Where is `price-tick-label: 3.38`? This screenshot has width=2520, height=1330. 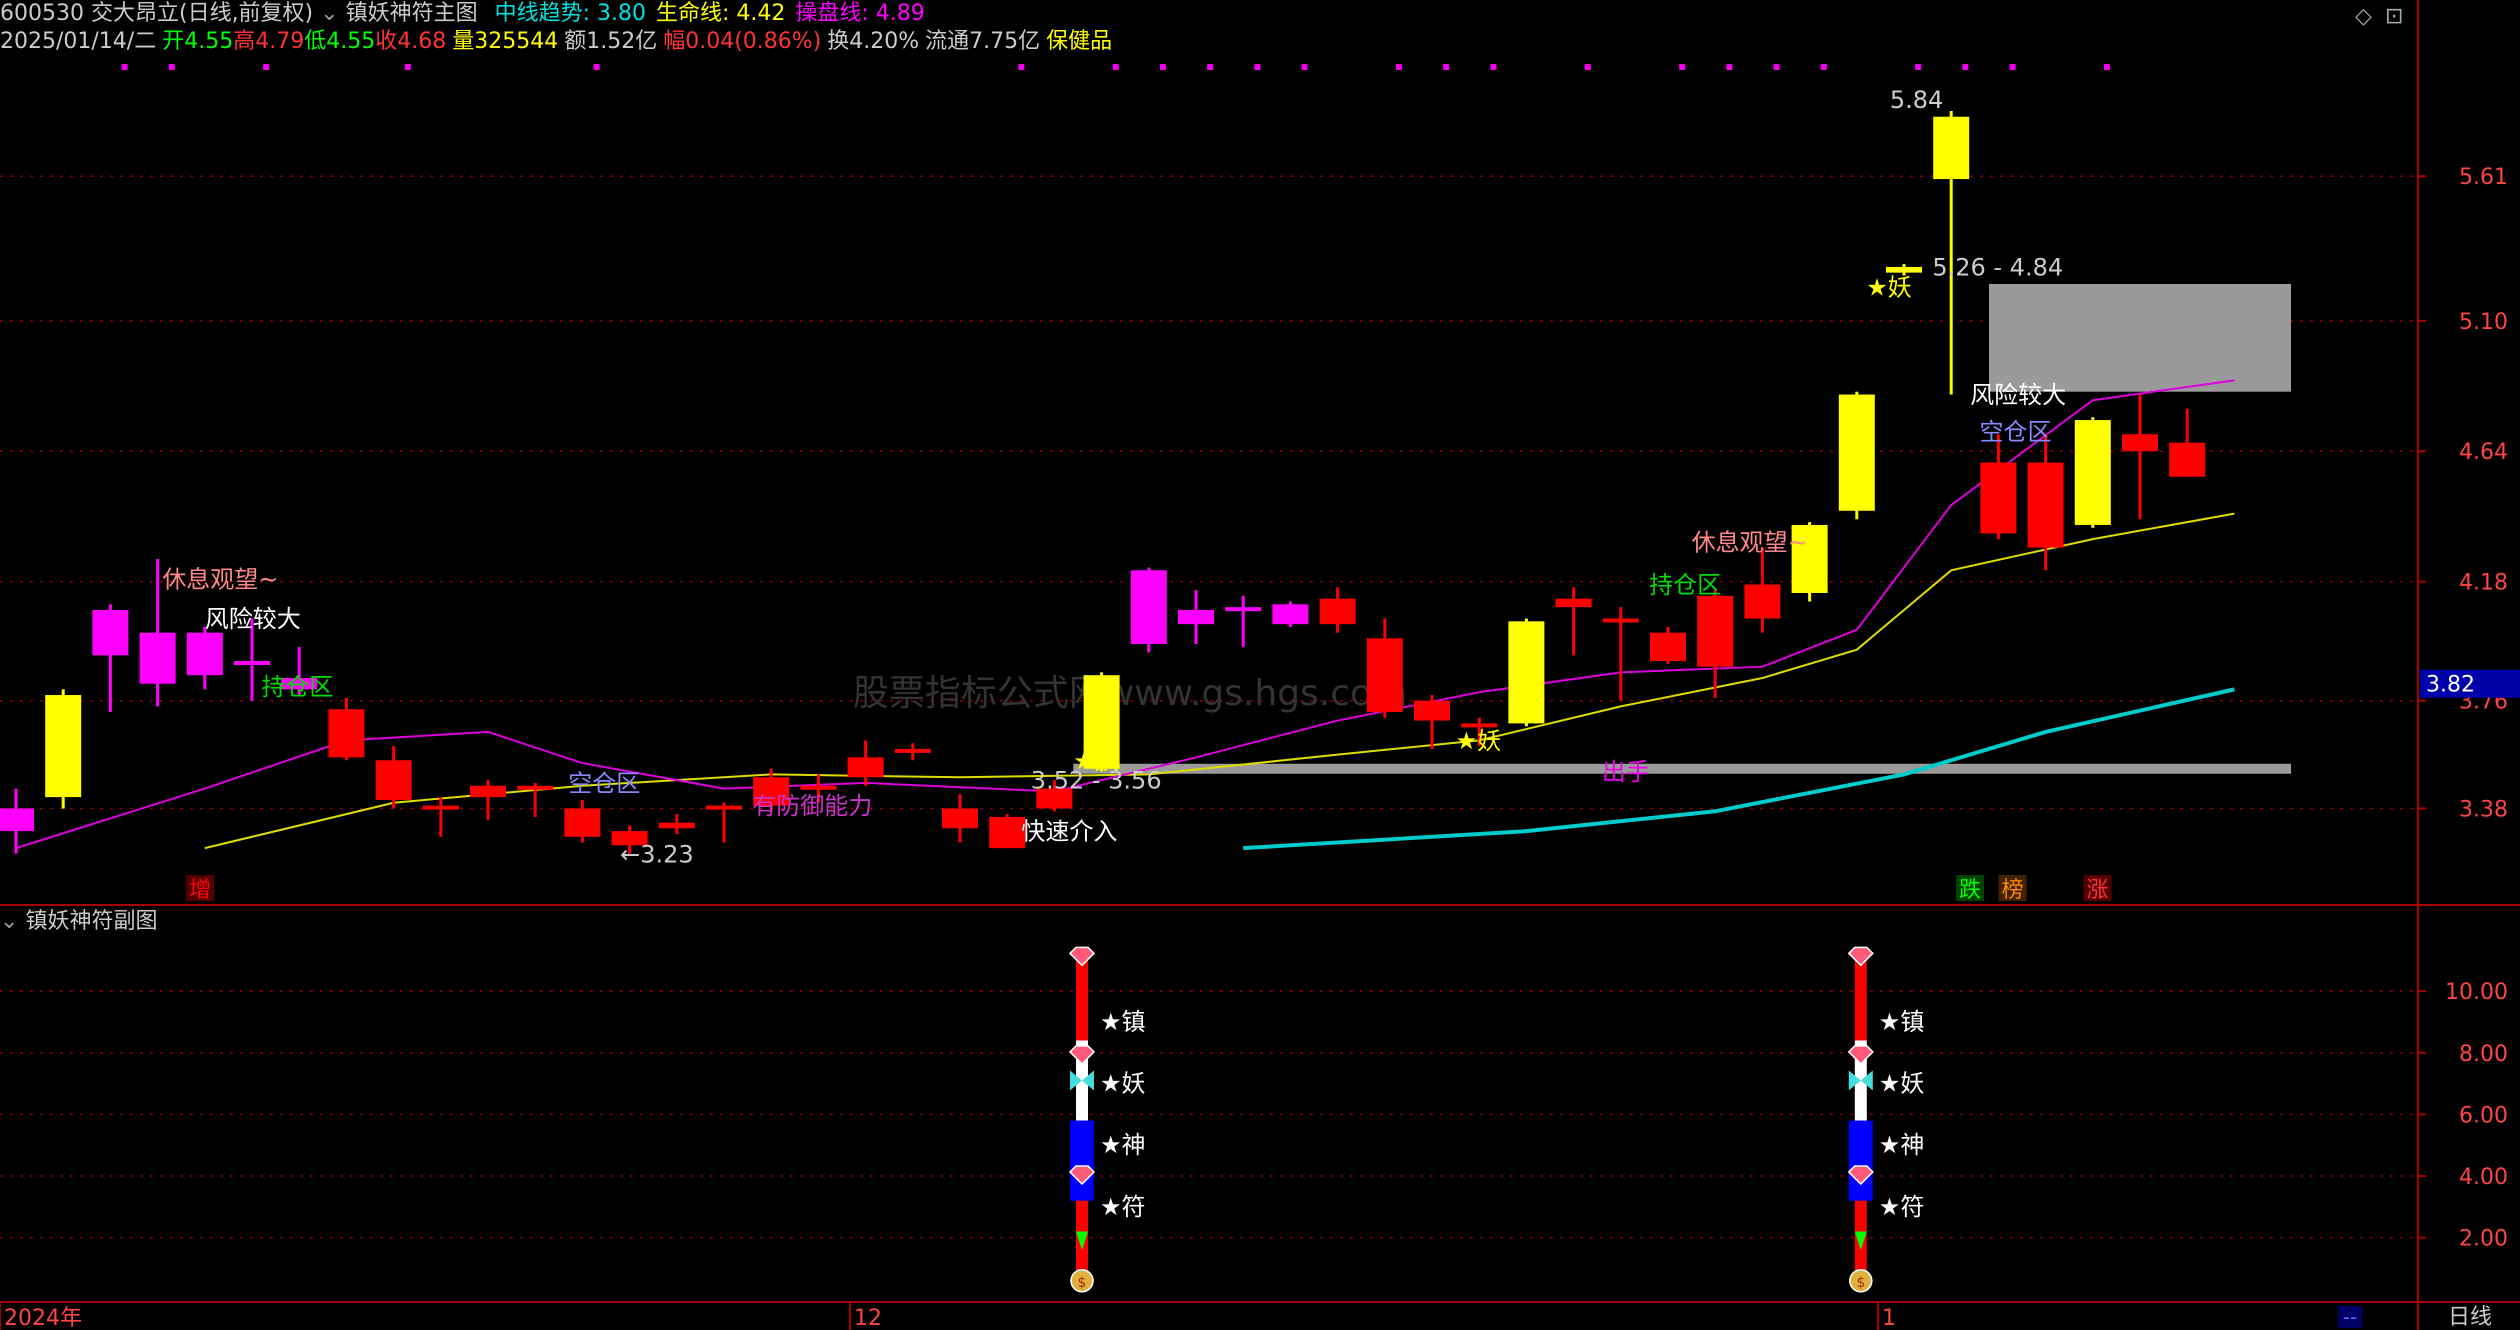 price-tick-label: 3.38 is located at coordinates (2483, 809).